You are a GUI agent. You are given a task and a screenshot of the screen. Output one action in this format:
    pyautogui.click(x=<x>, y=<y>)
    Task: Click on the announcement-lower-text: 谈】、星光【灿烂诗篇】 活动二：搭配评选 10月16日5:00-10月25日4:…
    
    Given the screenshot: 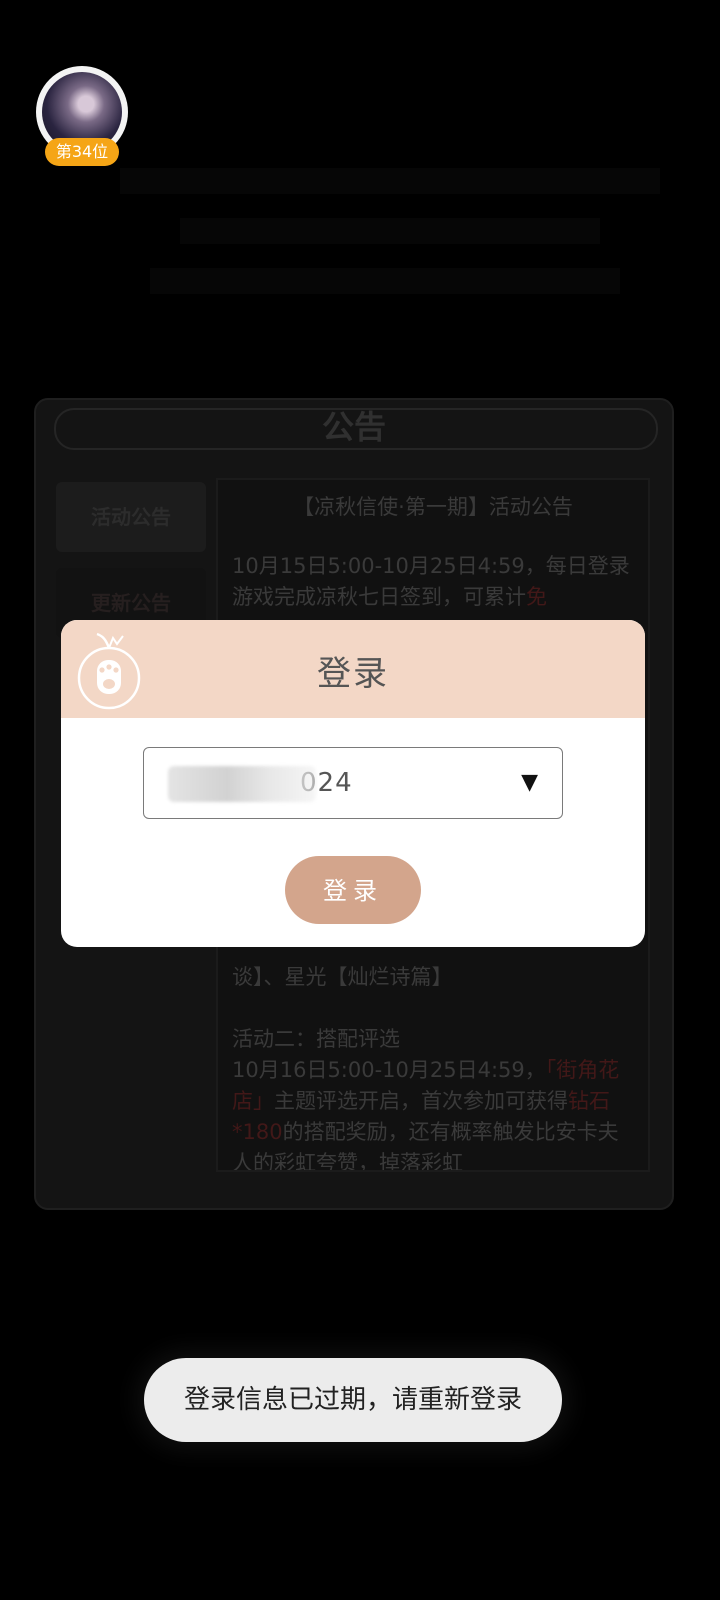 What is the action you would take?
    pyautogui.click(x=433, y=1067)
    